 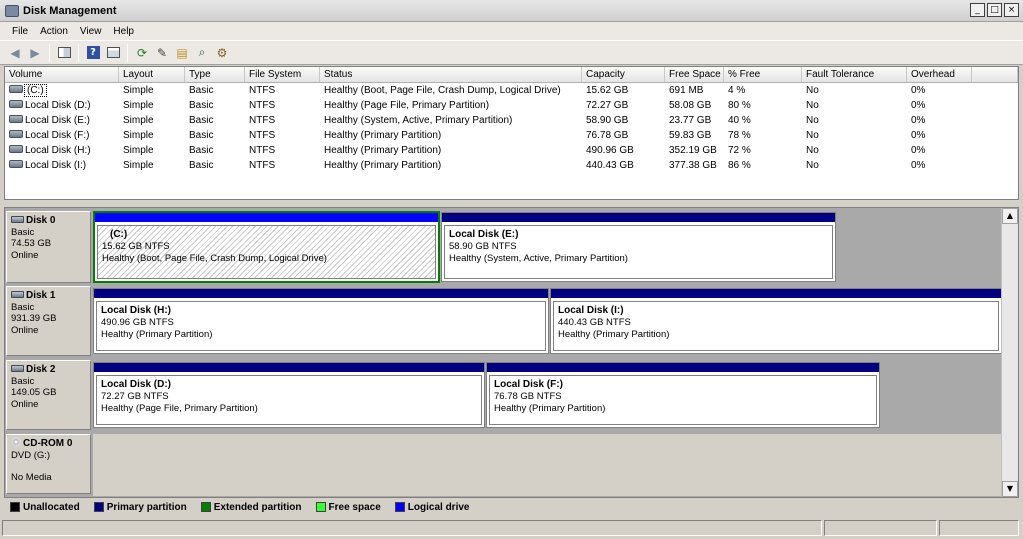 What do you see at coordinates (623, 74) in the screenshot?
I see `column-capacity: Capacity` at bounding box center [623, 74].